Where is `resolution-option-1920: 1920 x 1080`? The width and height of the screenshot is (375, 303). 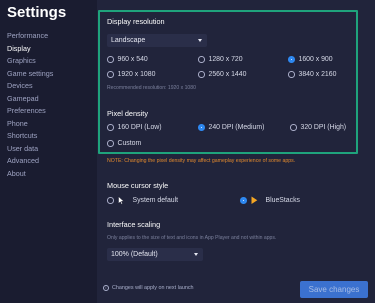 resolution-option-1920: 1920 x 1080 is located at coordinates (131, 74).